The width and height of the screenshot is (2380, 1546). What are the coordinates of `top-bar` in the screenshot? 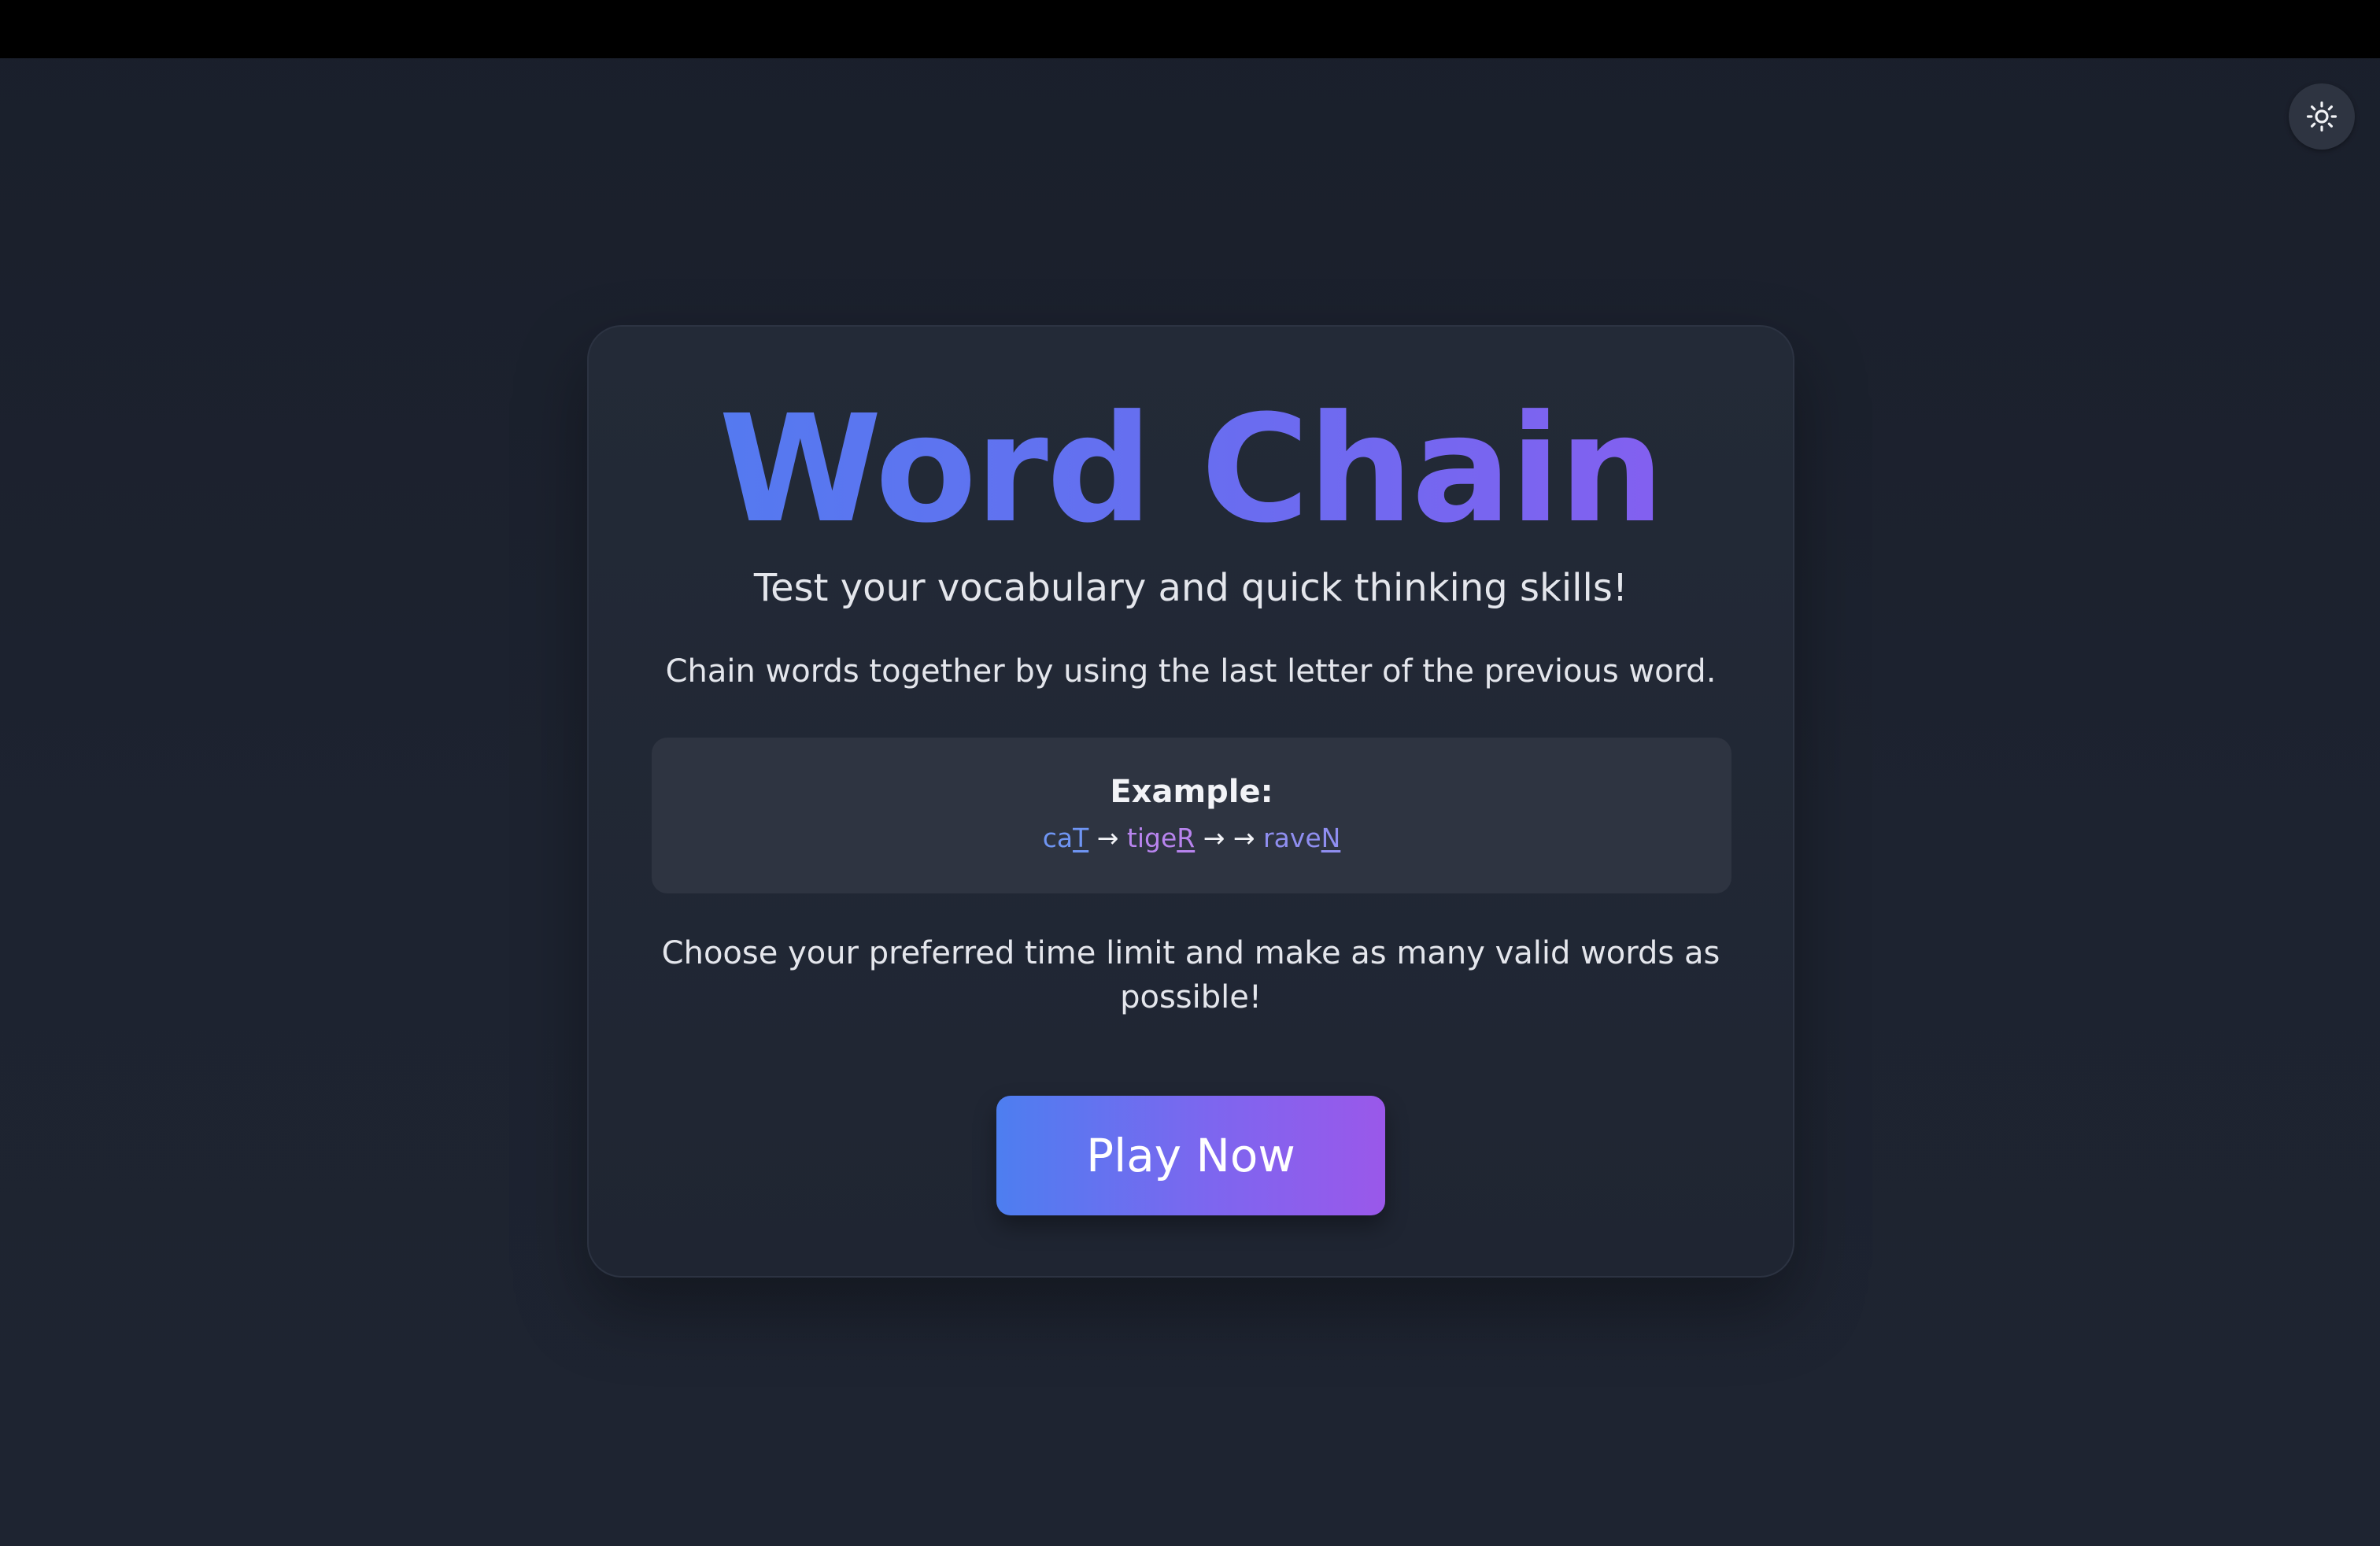 It's located at (1190, 29).